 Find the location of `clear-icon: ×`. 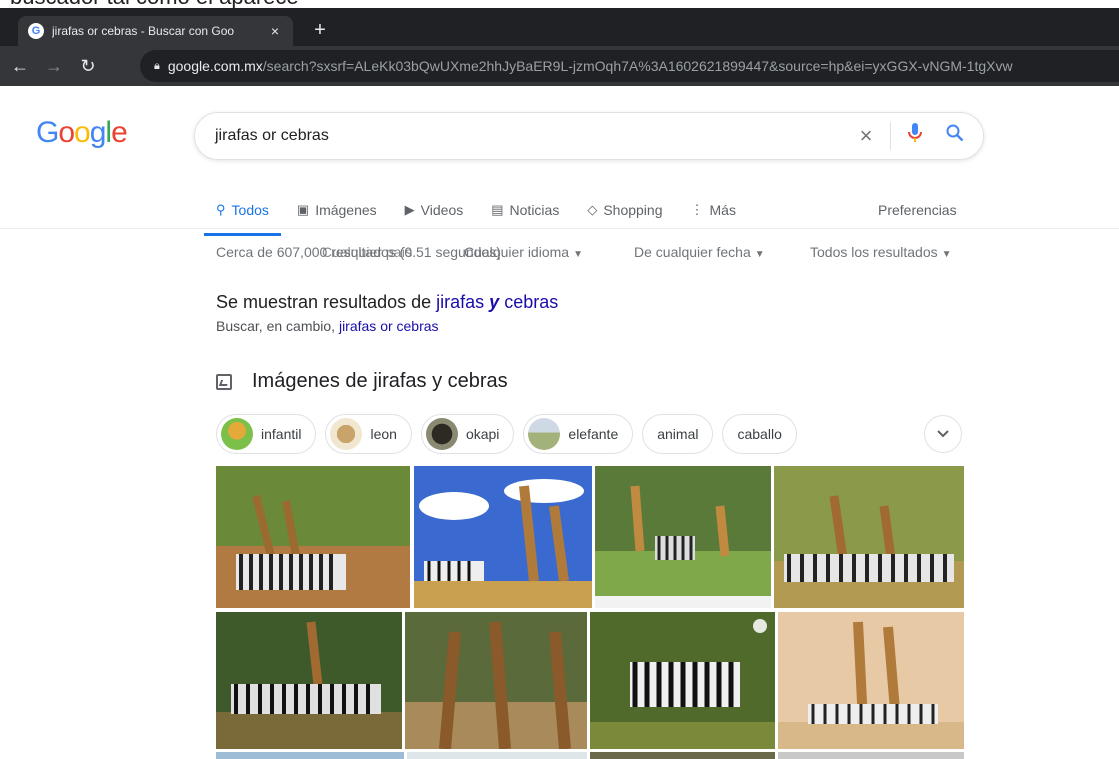

clear-icon: × is located at coordinates (866, 136).